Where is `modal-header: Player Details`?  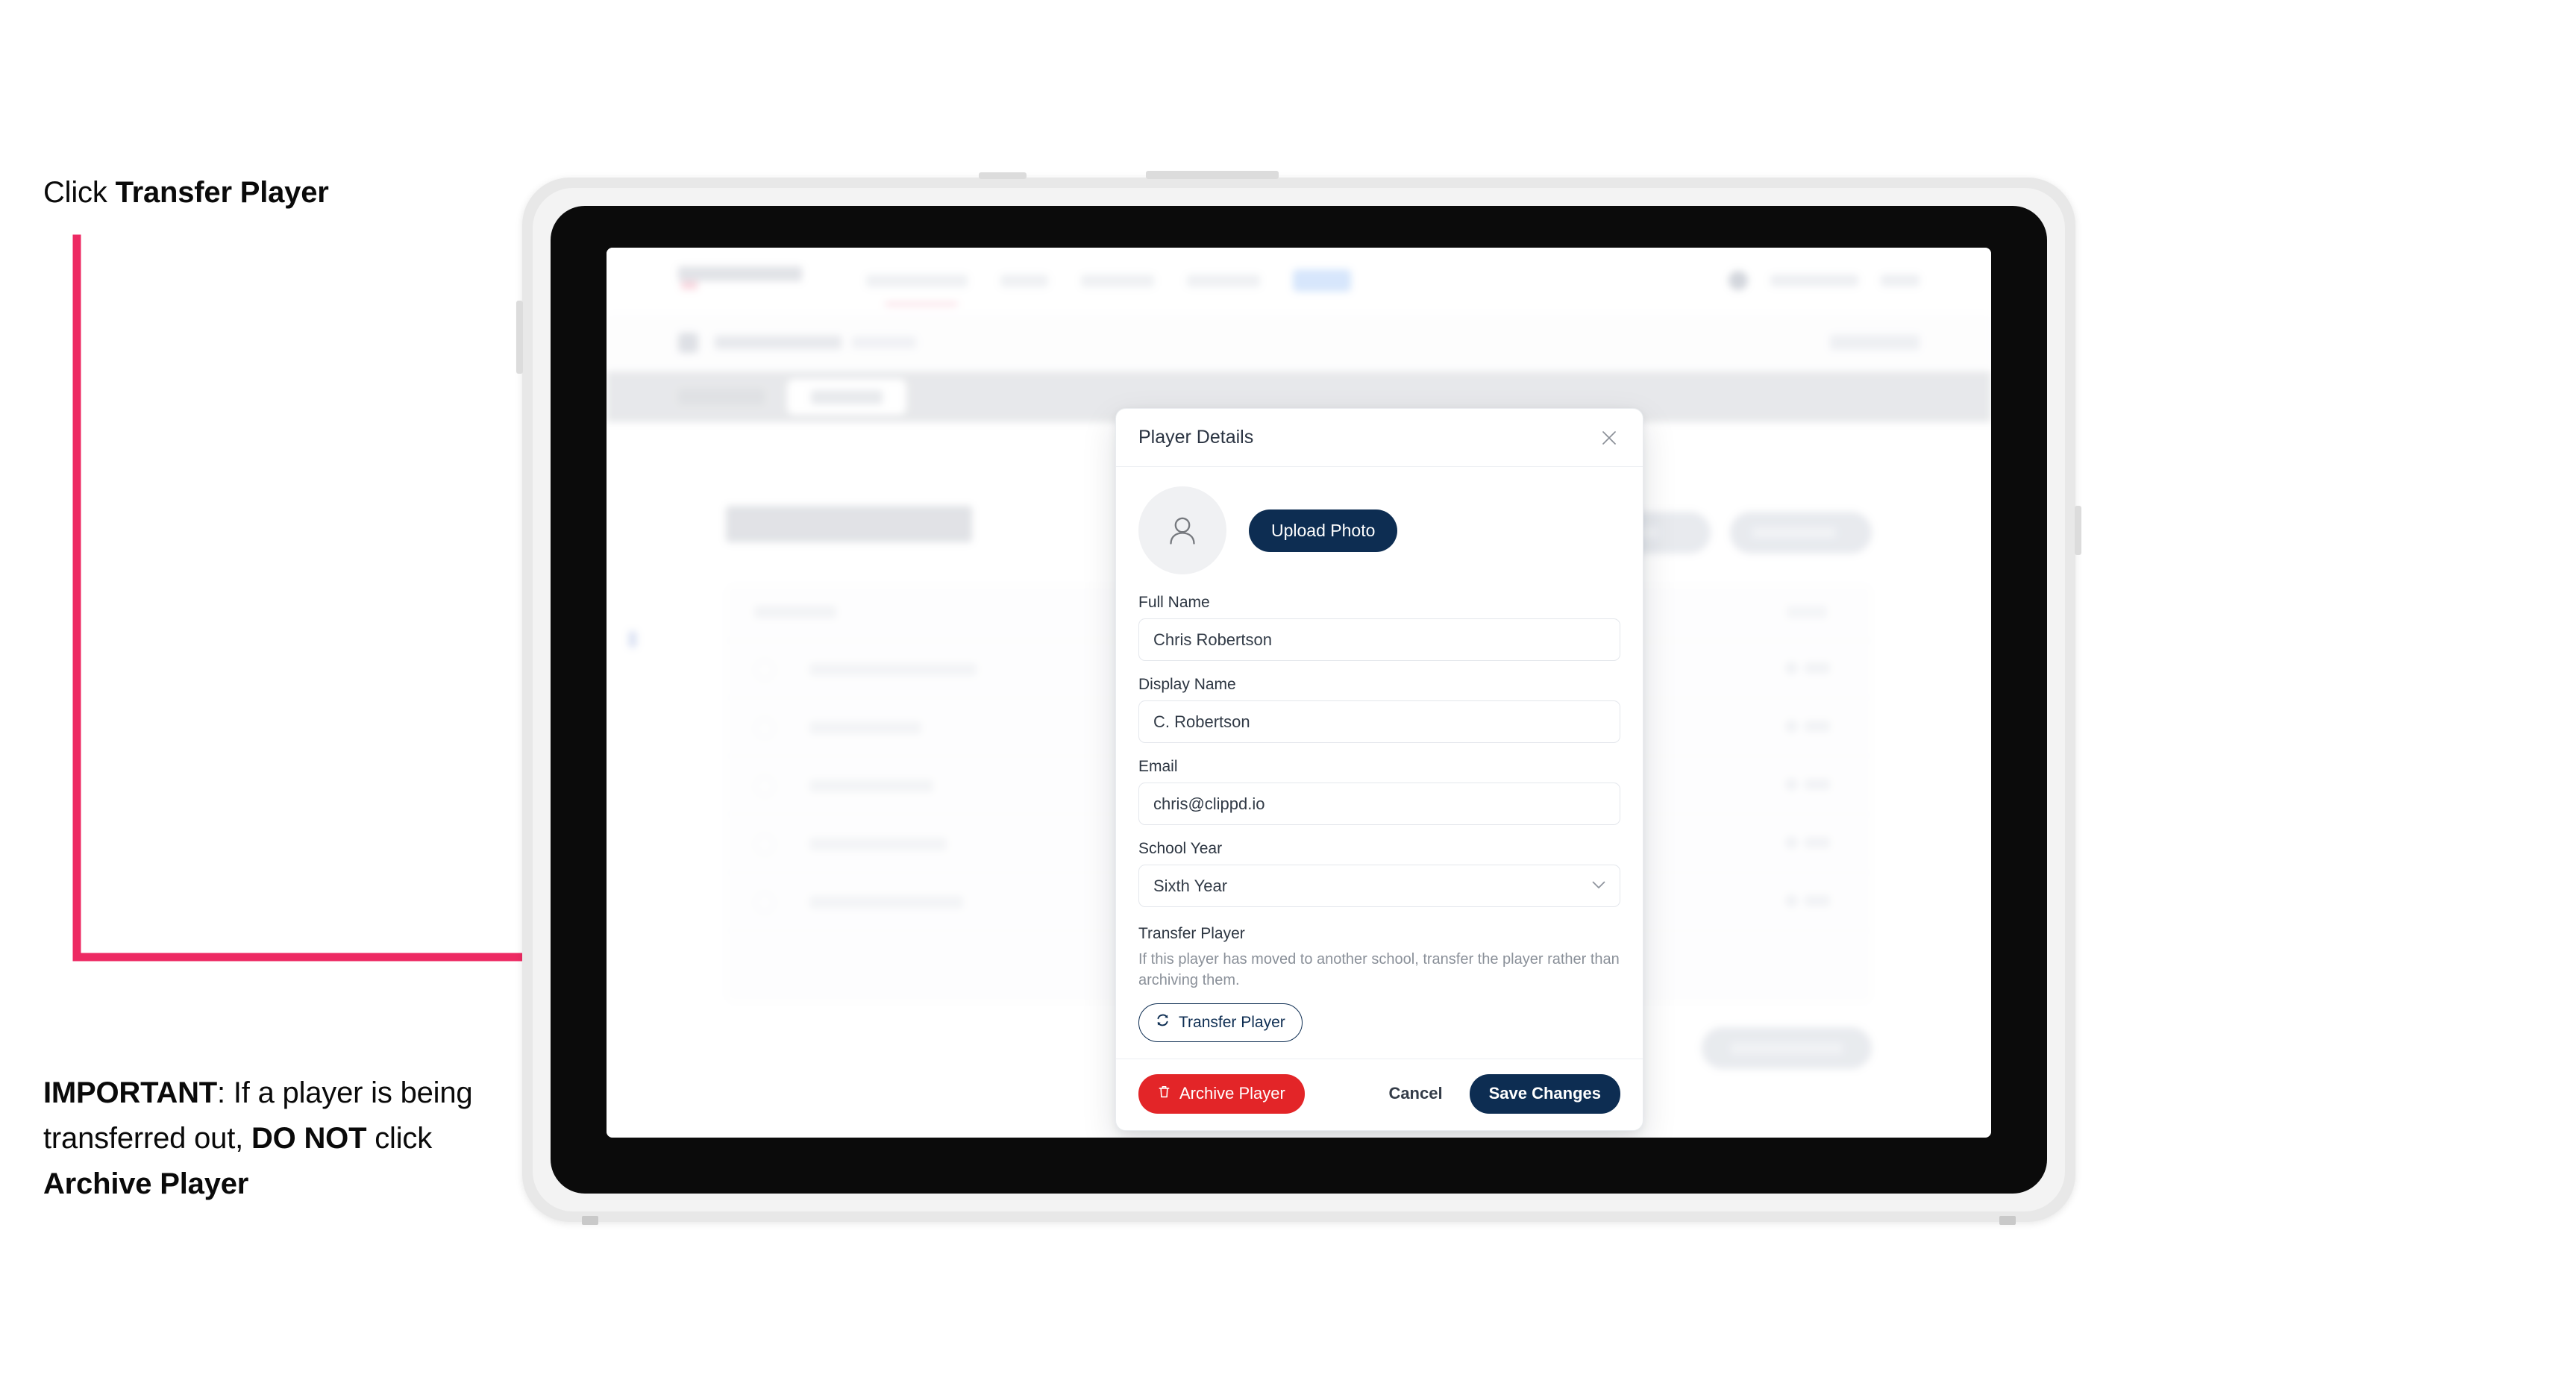 modal-header: Player Details is located at coordinates (1379, 438).